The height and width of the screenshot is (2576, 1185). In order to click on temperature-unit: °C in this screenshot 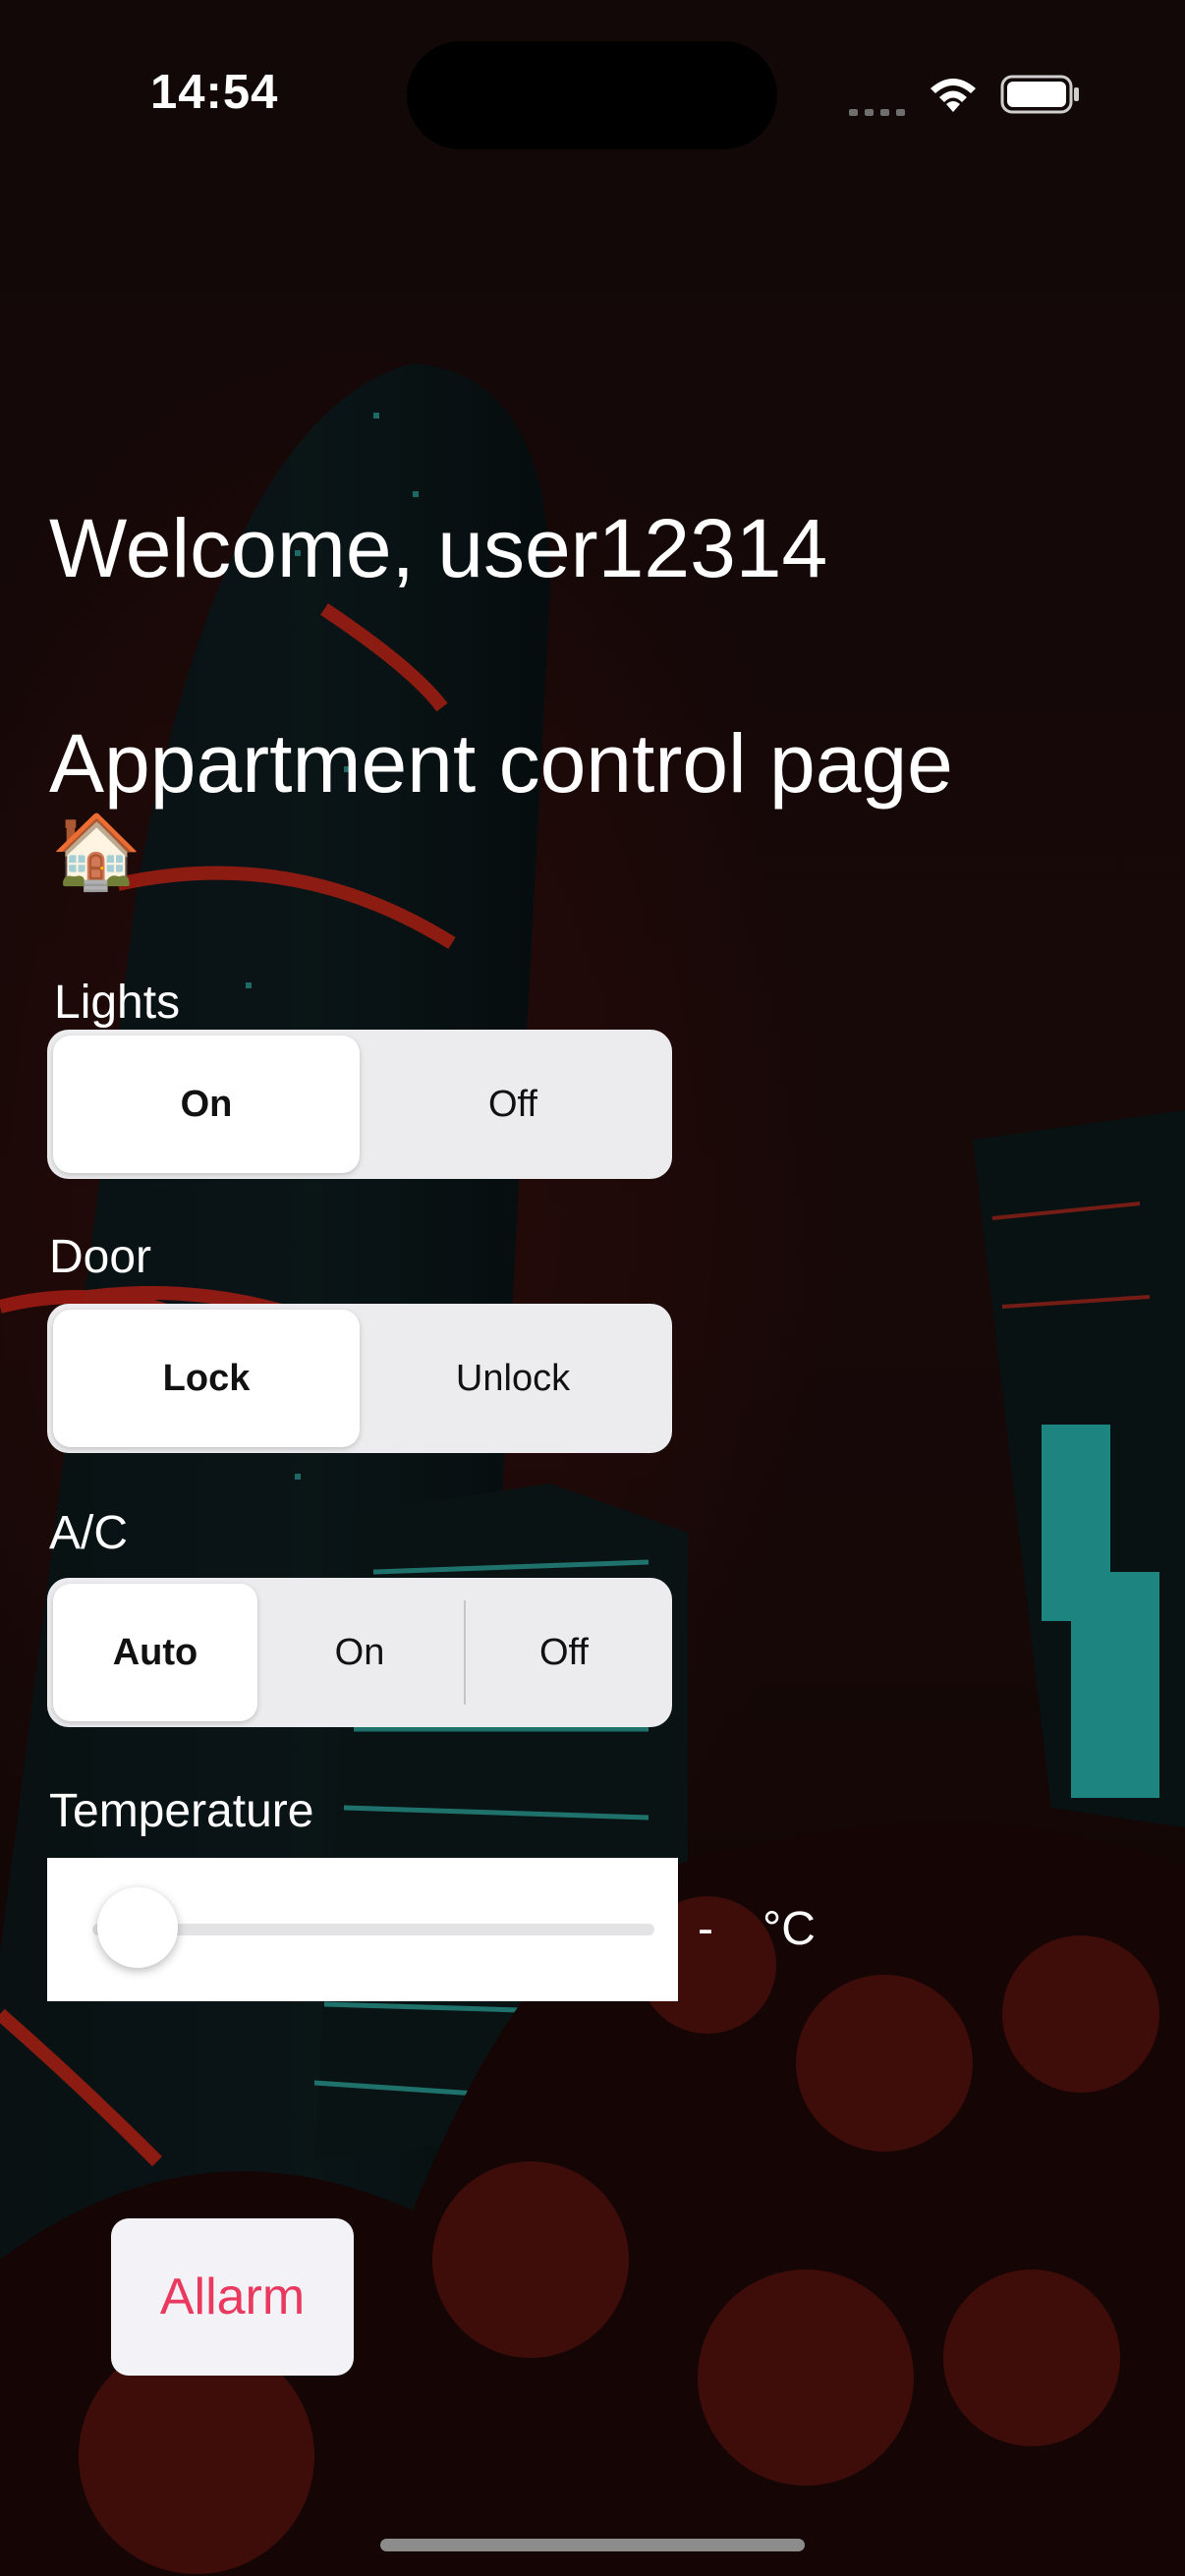, I will do `click(789, 1929)`.